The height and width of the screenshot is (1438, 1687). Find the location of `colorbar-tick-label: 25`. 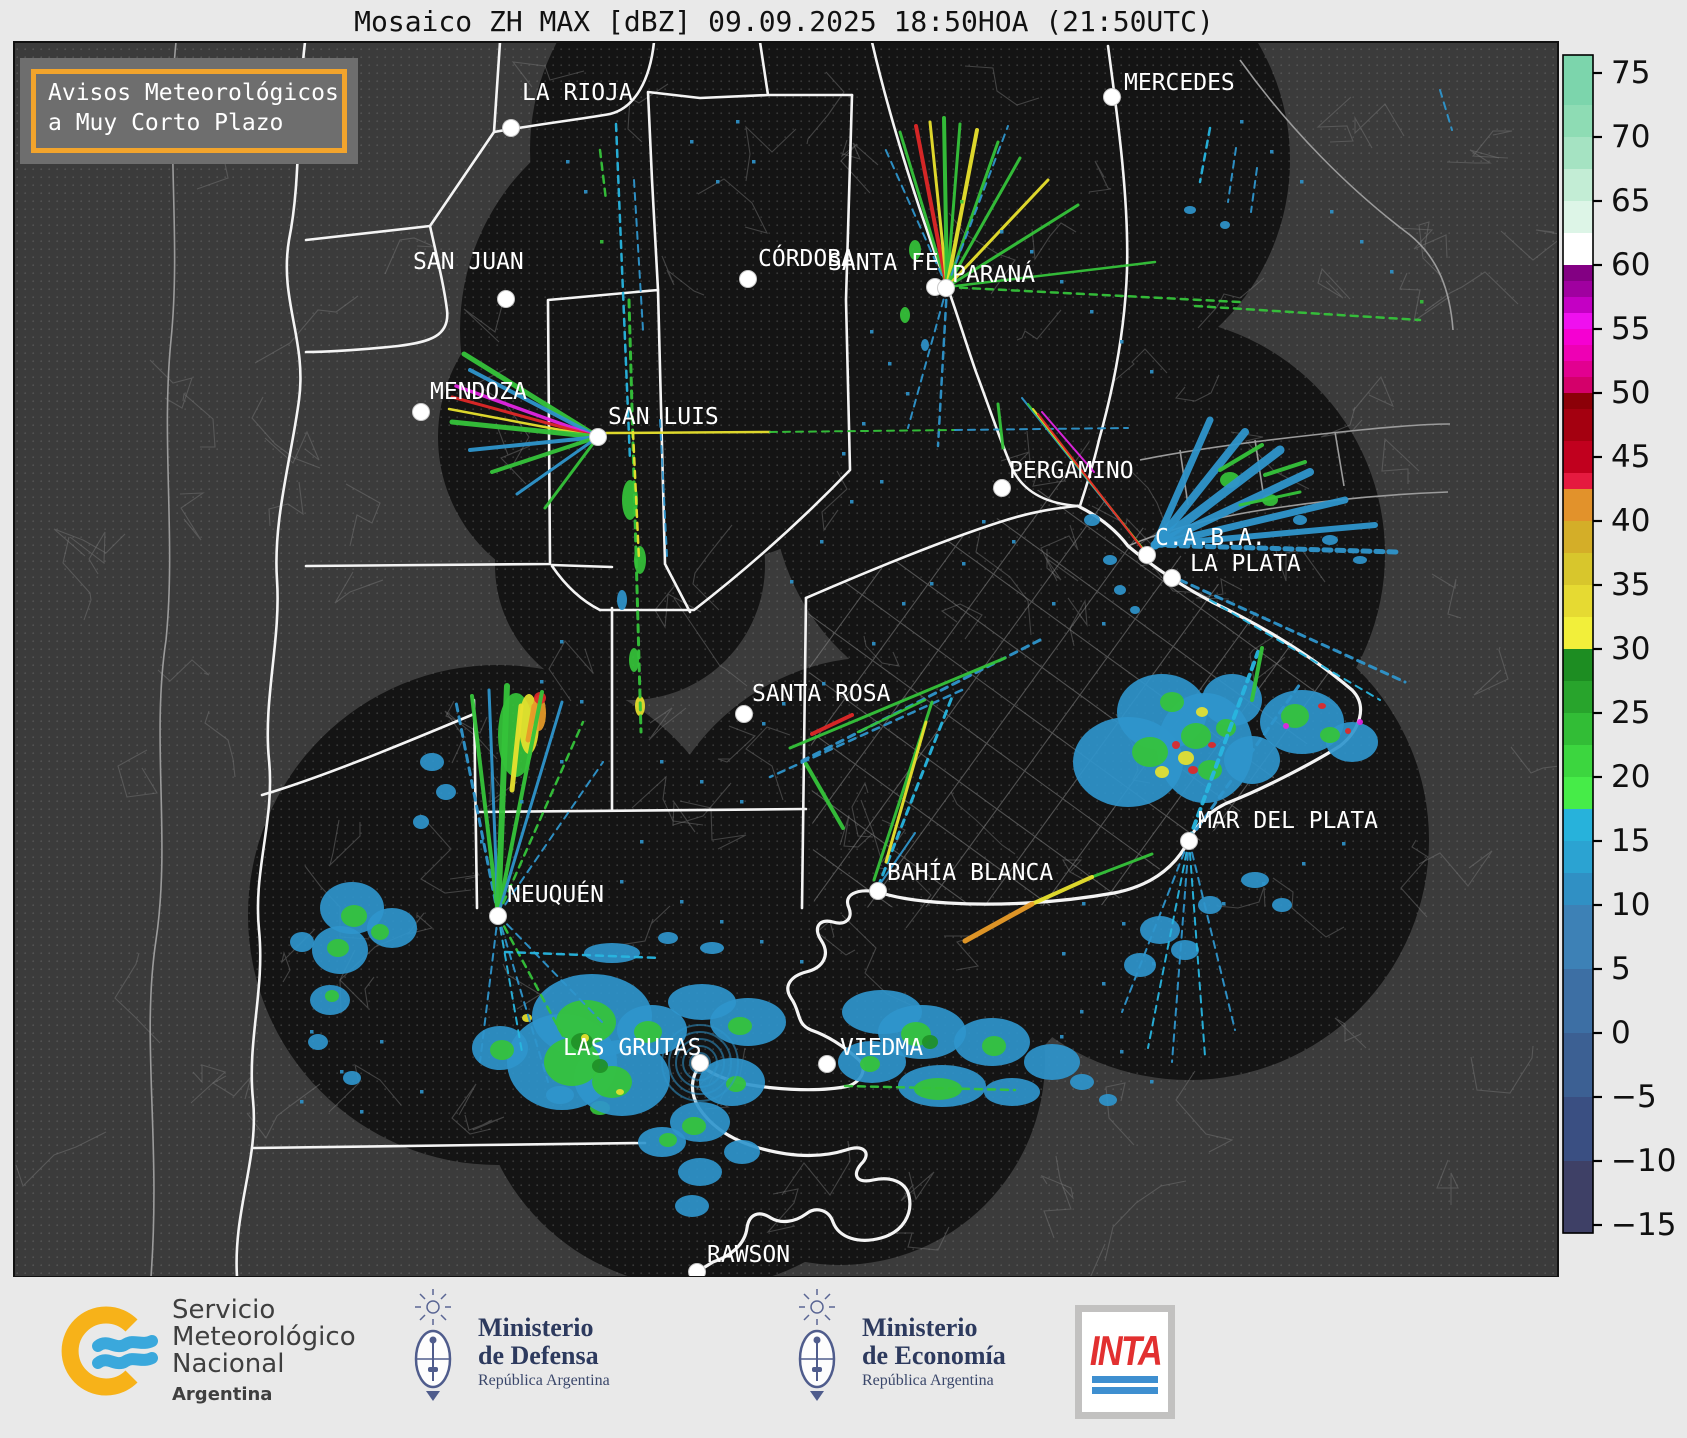

colorbar-tick-label: 25 is located at coordinates (1630, 713).